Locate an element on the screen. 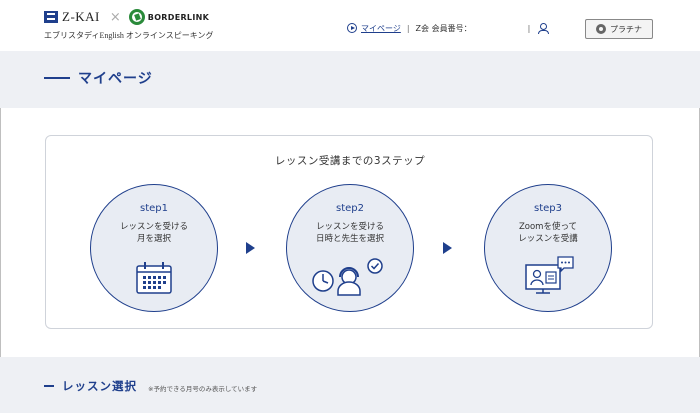 This screenshot has height=413, width=700. header-nav: マイページ | Z会 会員番号： | is located at coordinates (448, 28).